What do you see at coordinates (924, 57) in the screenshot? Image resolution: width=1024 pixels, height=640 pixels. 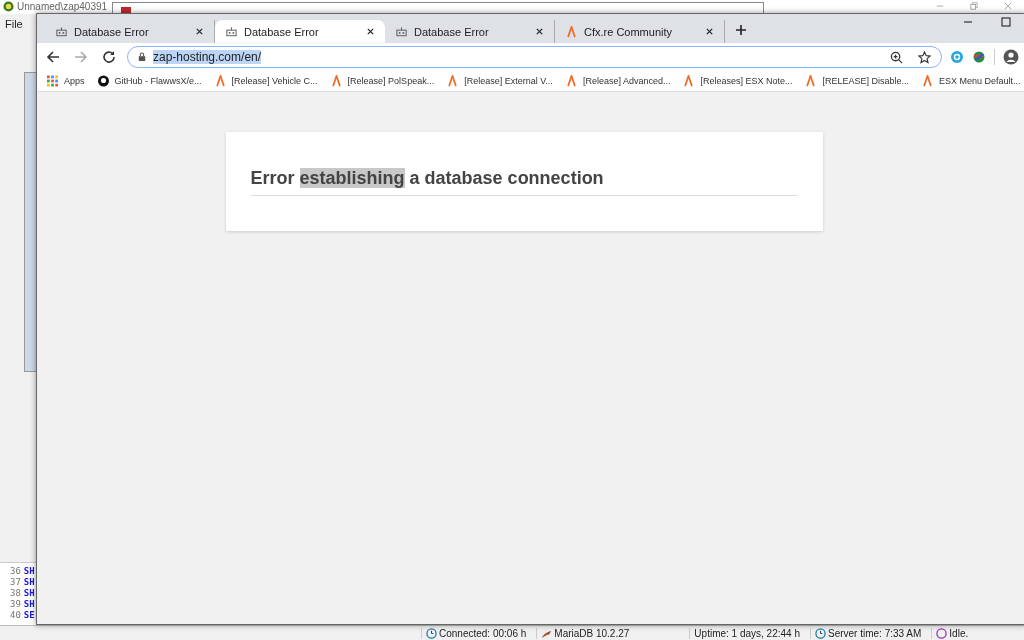 I see `star-icon` at bounding box center [924, 57].